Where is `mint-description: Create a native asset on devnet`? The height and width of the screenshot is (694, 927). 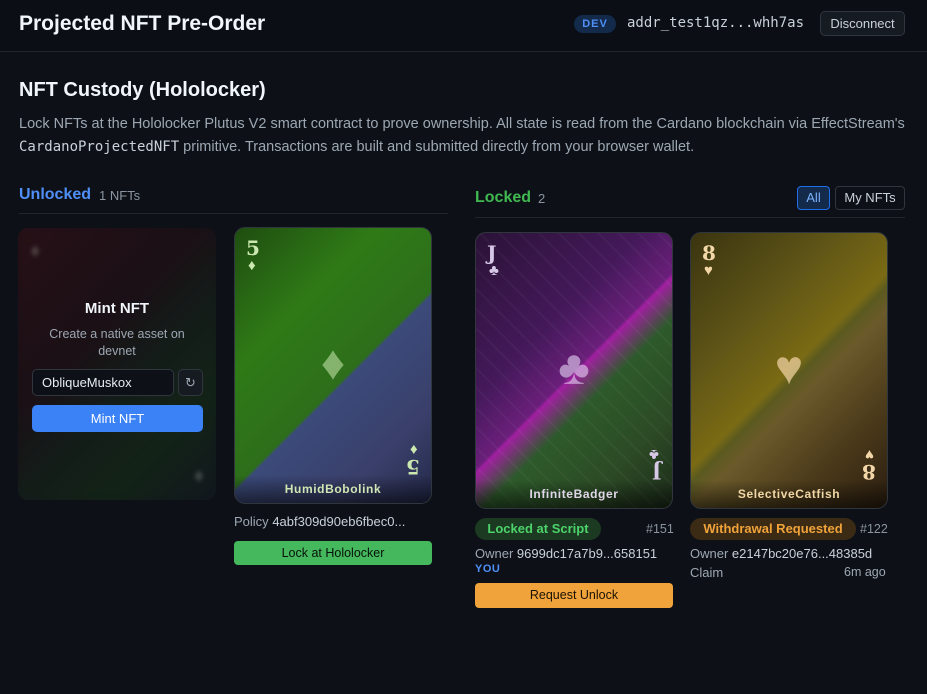
mint-description: Create a native asset on devnet is located at coordinates (117, 342).